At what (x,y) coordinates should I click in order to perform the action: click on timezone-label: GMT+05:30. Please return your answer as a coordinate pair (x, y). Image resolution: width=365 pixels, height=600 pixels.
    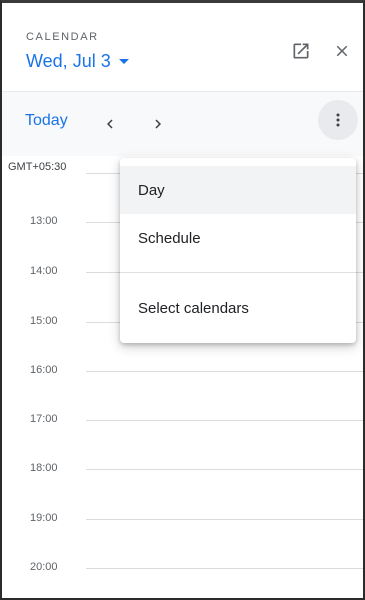
    Looking at the image, I should click on (37, 167).